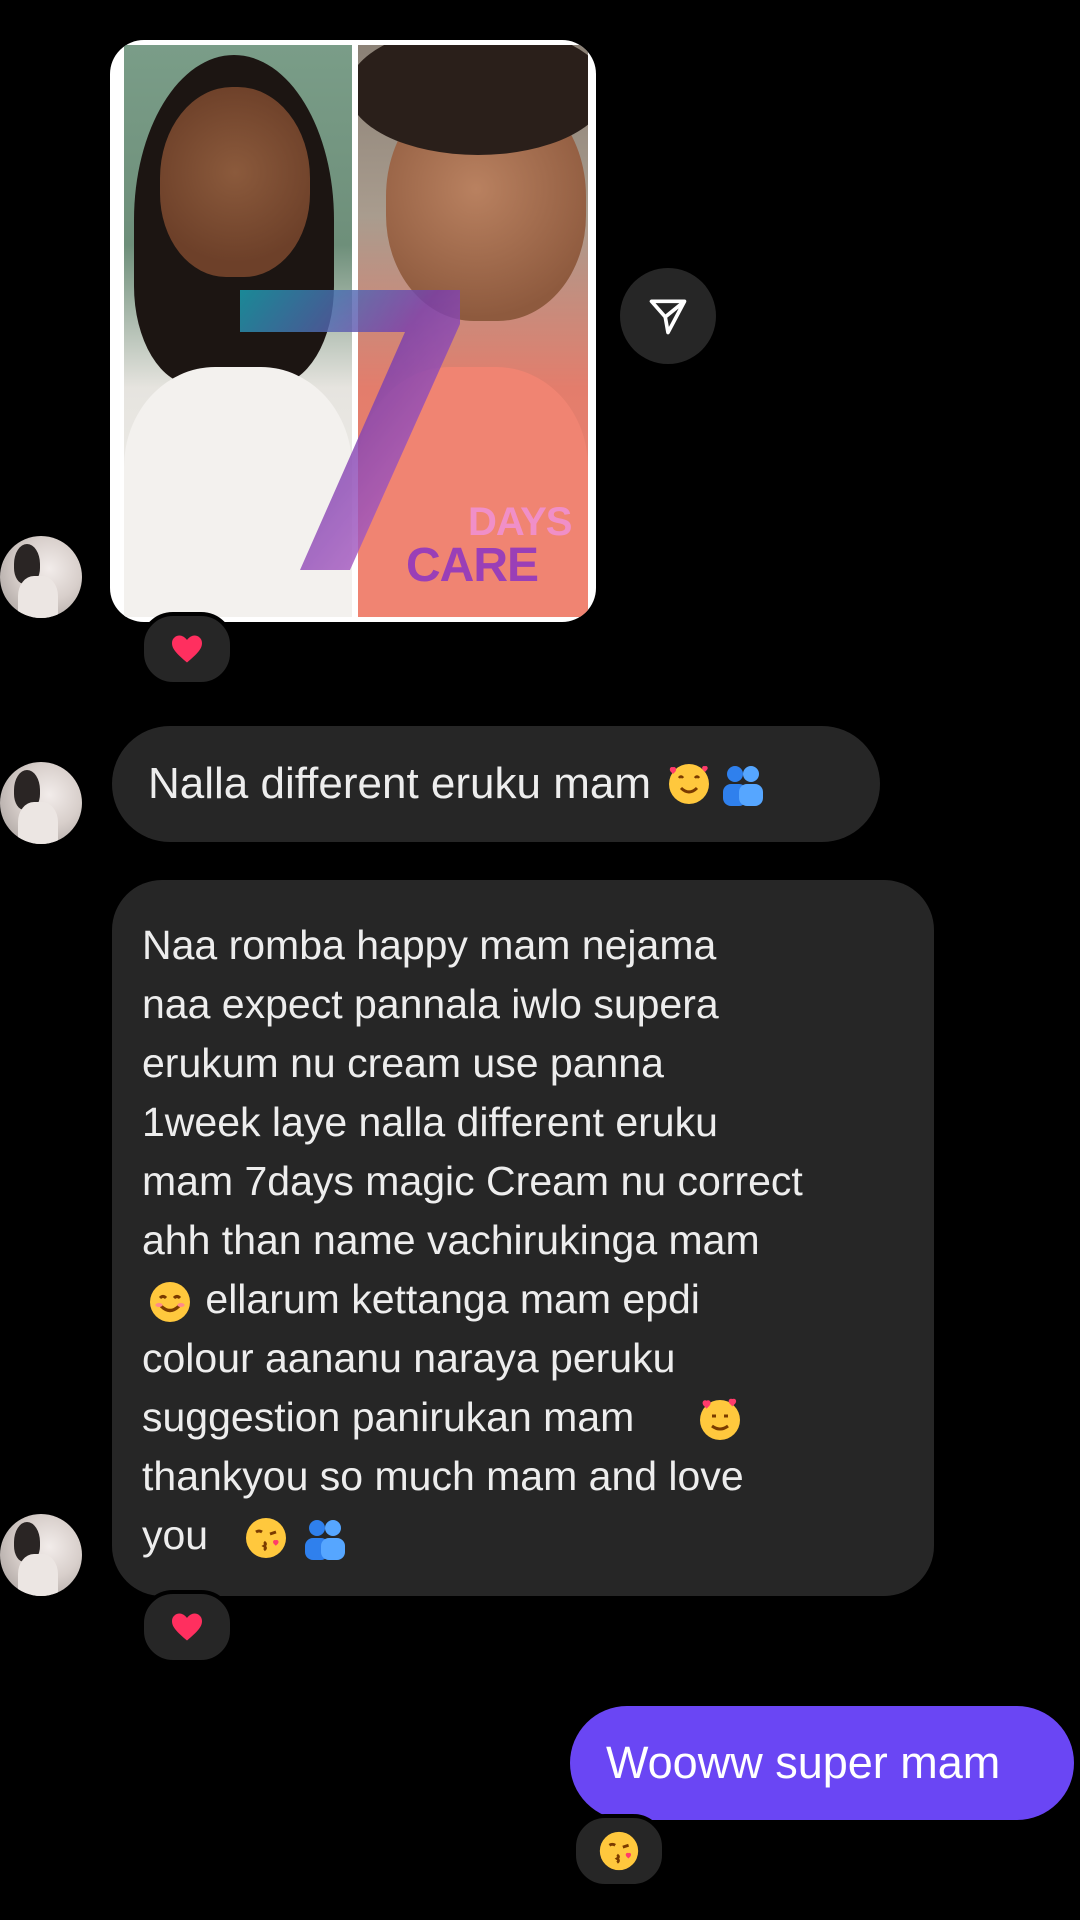 The width and height of the screenshot is (1080, 1920). I want to click on face-with-hearts-icon, so click(719, 1419).